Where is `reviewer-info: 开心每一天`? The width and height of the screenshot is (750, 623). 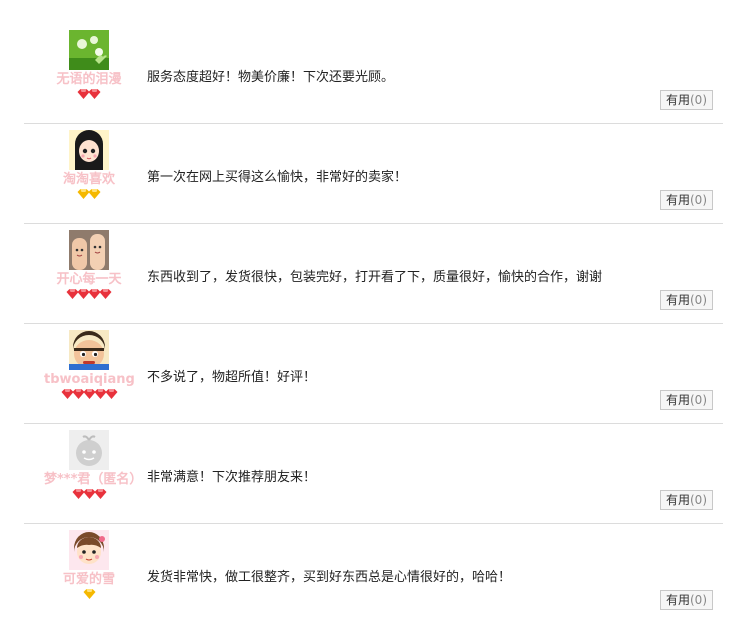
reviewer-info: 开心每一天 is located at coordinates (89, 265).